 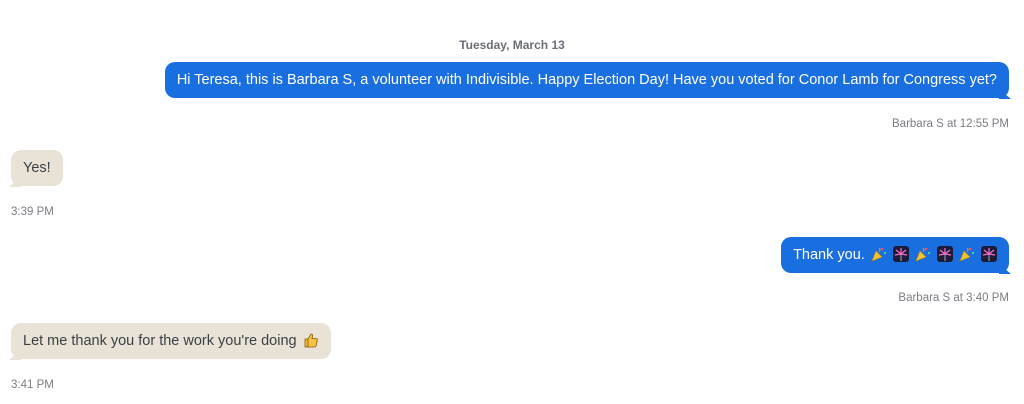 I want to click on incoming-message: Yes!, so click(x=37, y=168).